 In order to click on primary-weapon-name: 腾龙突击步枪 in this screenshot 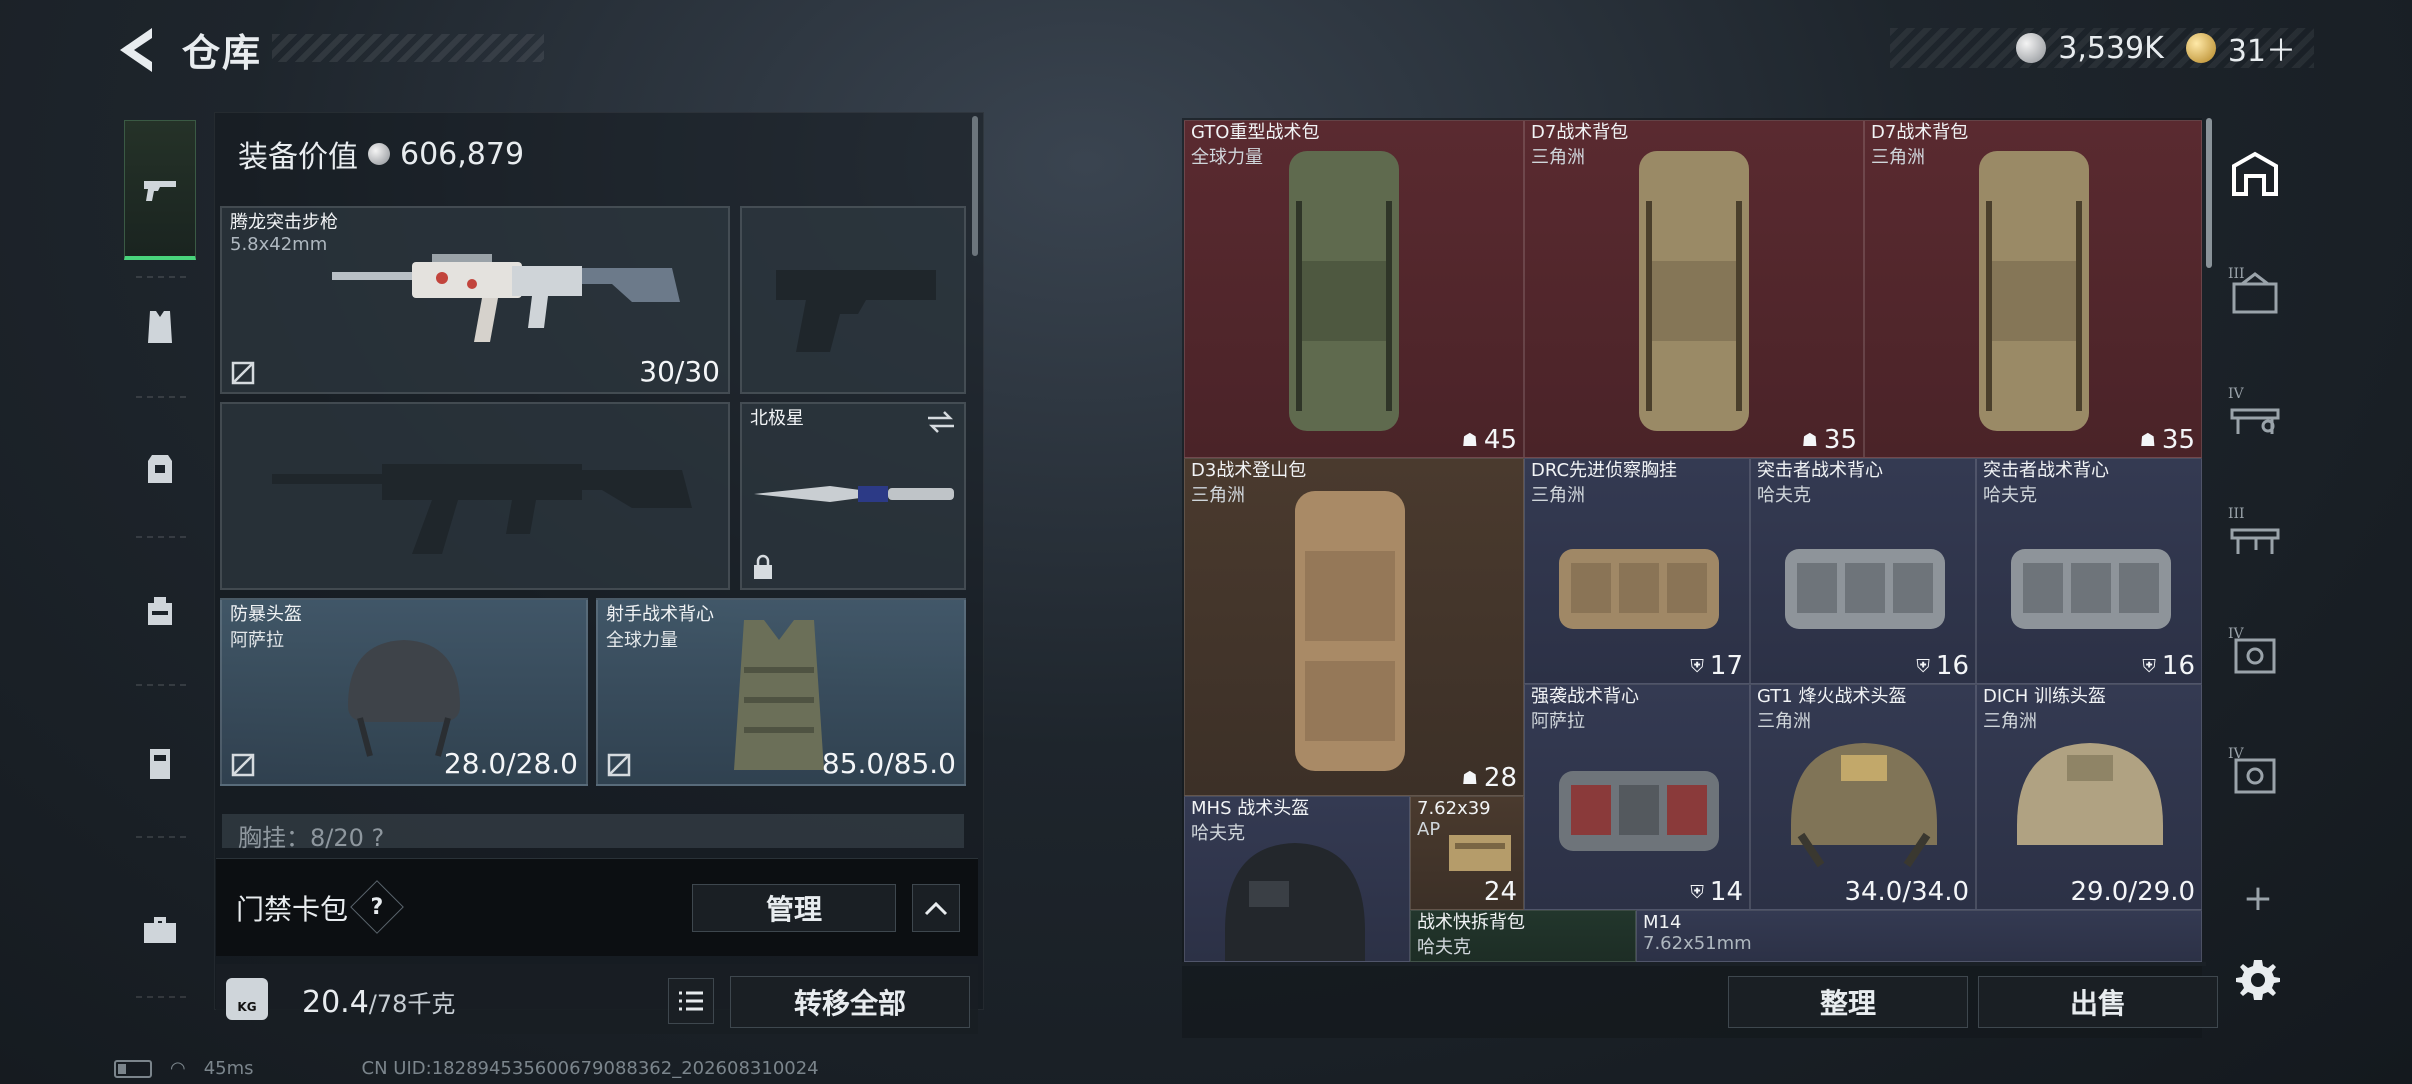, I will do `click(284, 222)`.